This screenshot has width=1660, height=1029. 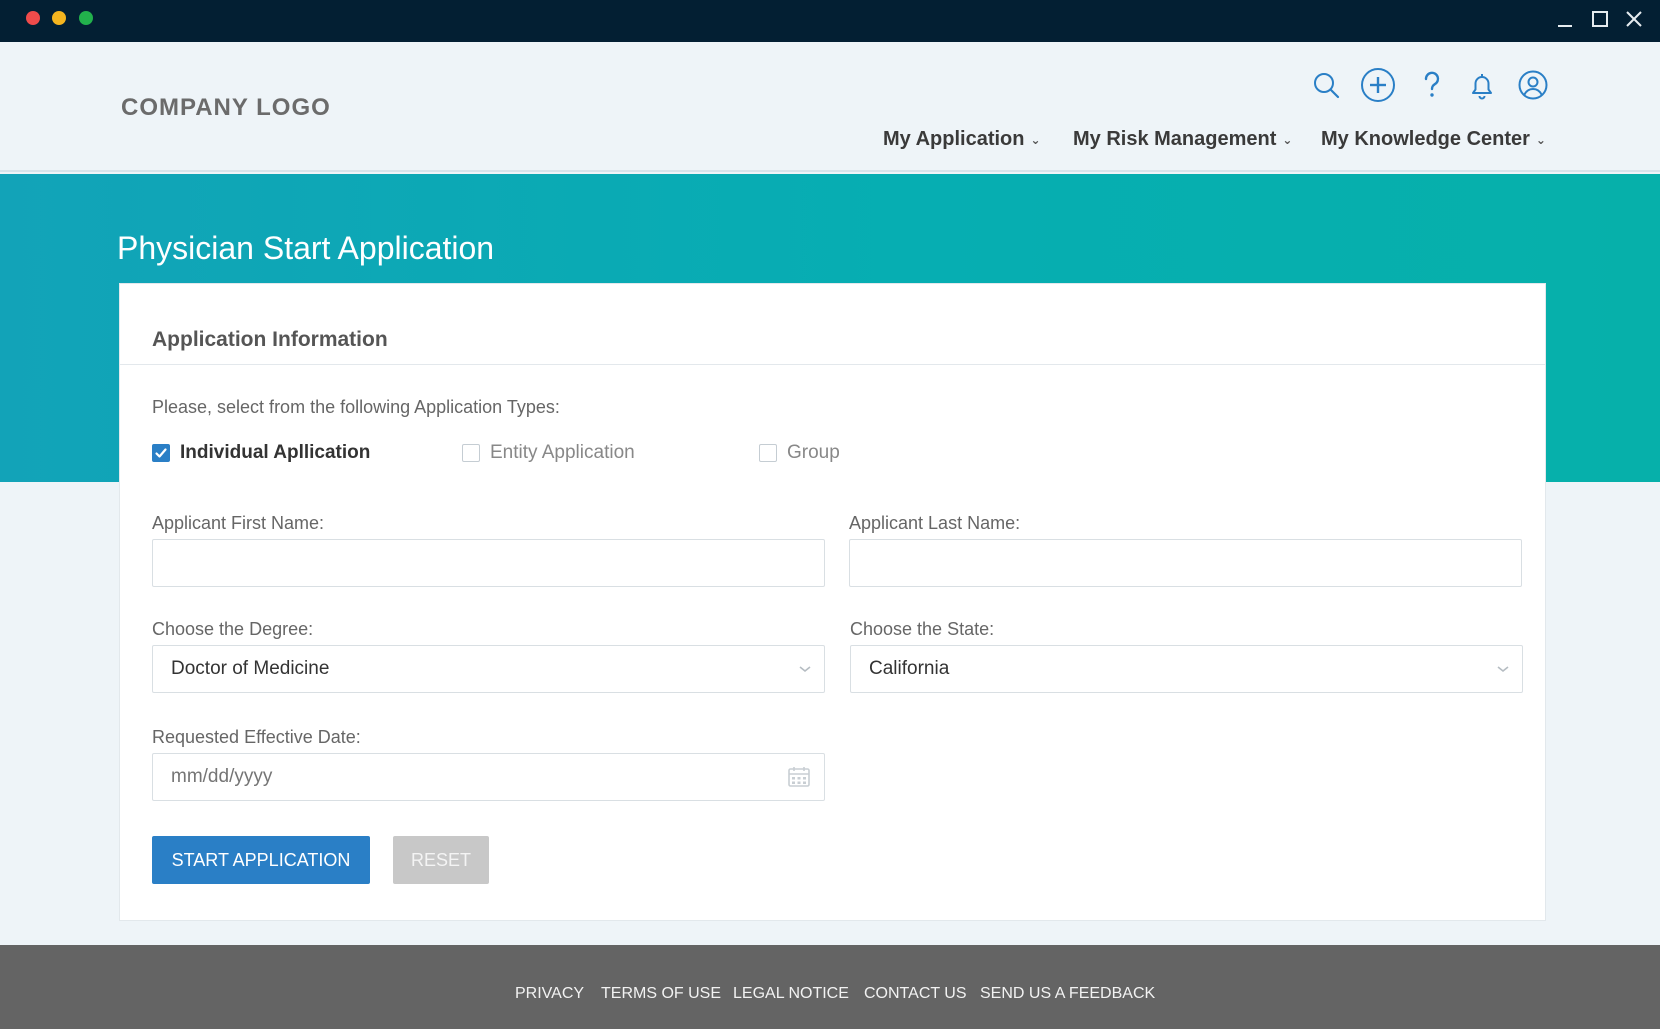 What do you see at coordinates (59, 18) in the screenshot?
I see `window-minimize-dot` at bounding box center [59, 18].